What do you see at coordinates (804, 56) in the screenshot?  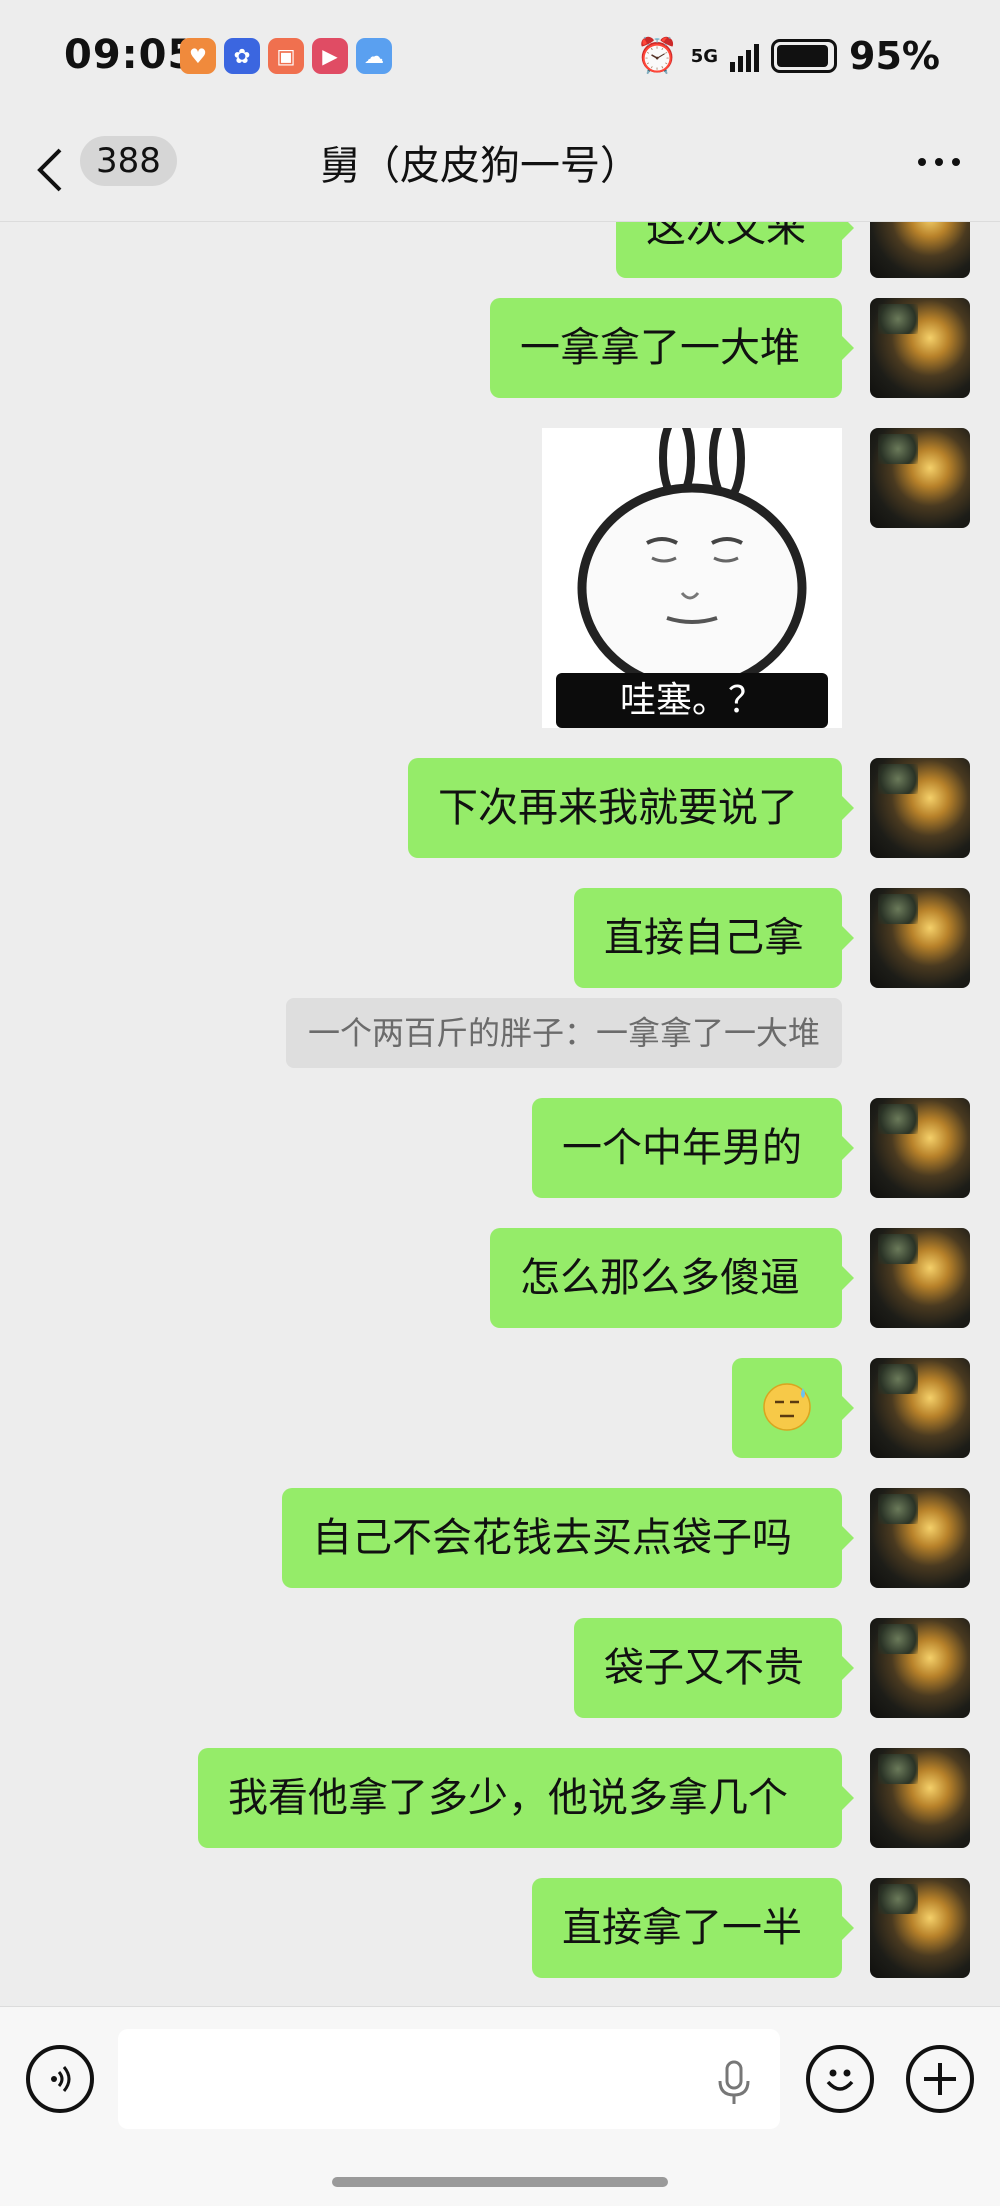 I see `battery-icon` at bounding box center [804, 56].